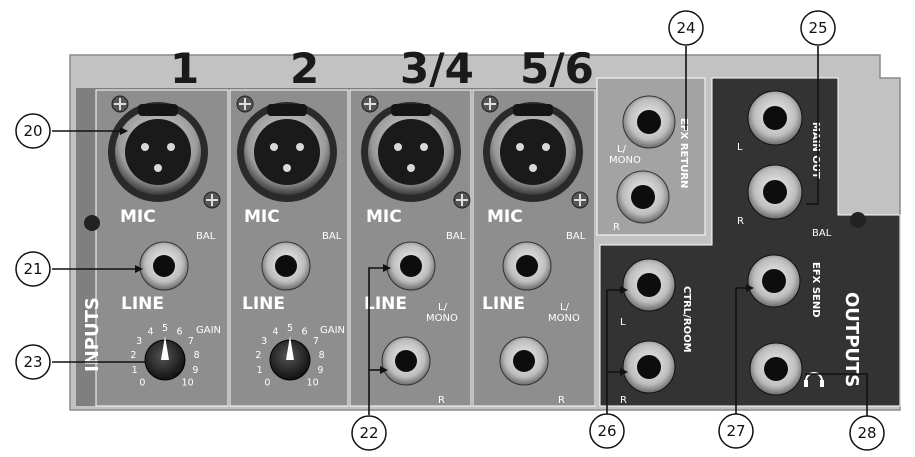  What do you see at coordinates (774, 281) in the screenshot?
I see `efx-send-jack` at bounding box center [774, 281].